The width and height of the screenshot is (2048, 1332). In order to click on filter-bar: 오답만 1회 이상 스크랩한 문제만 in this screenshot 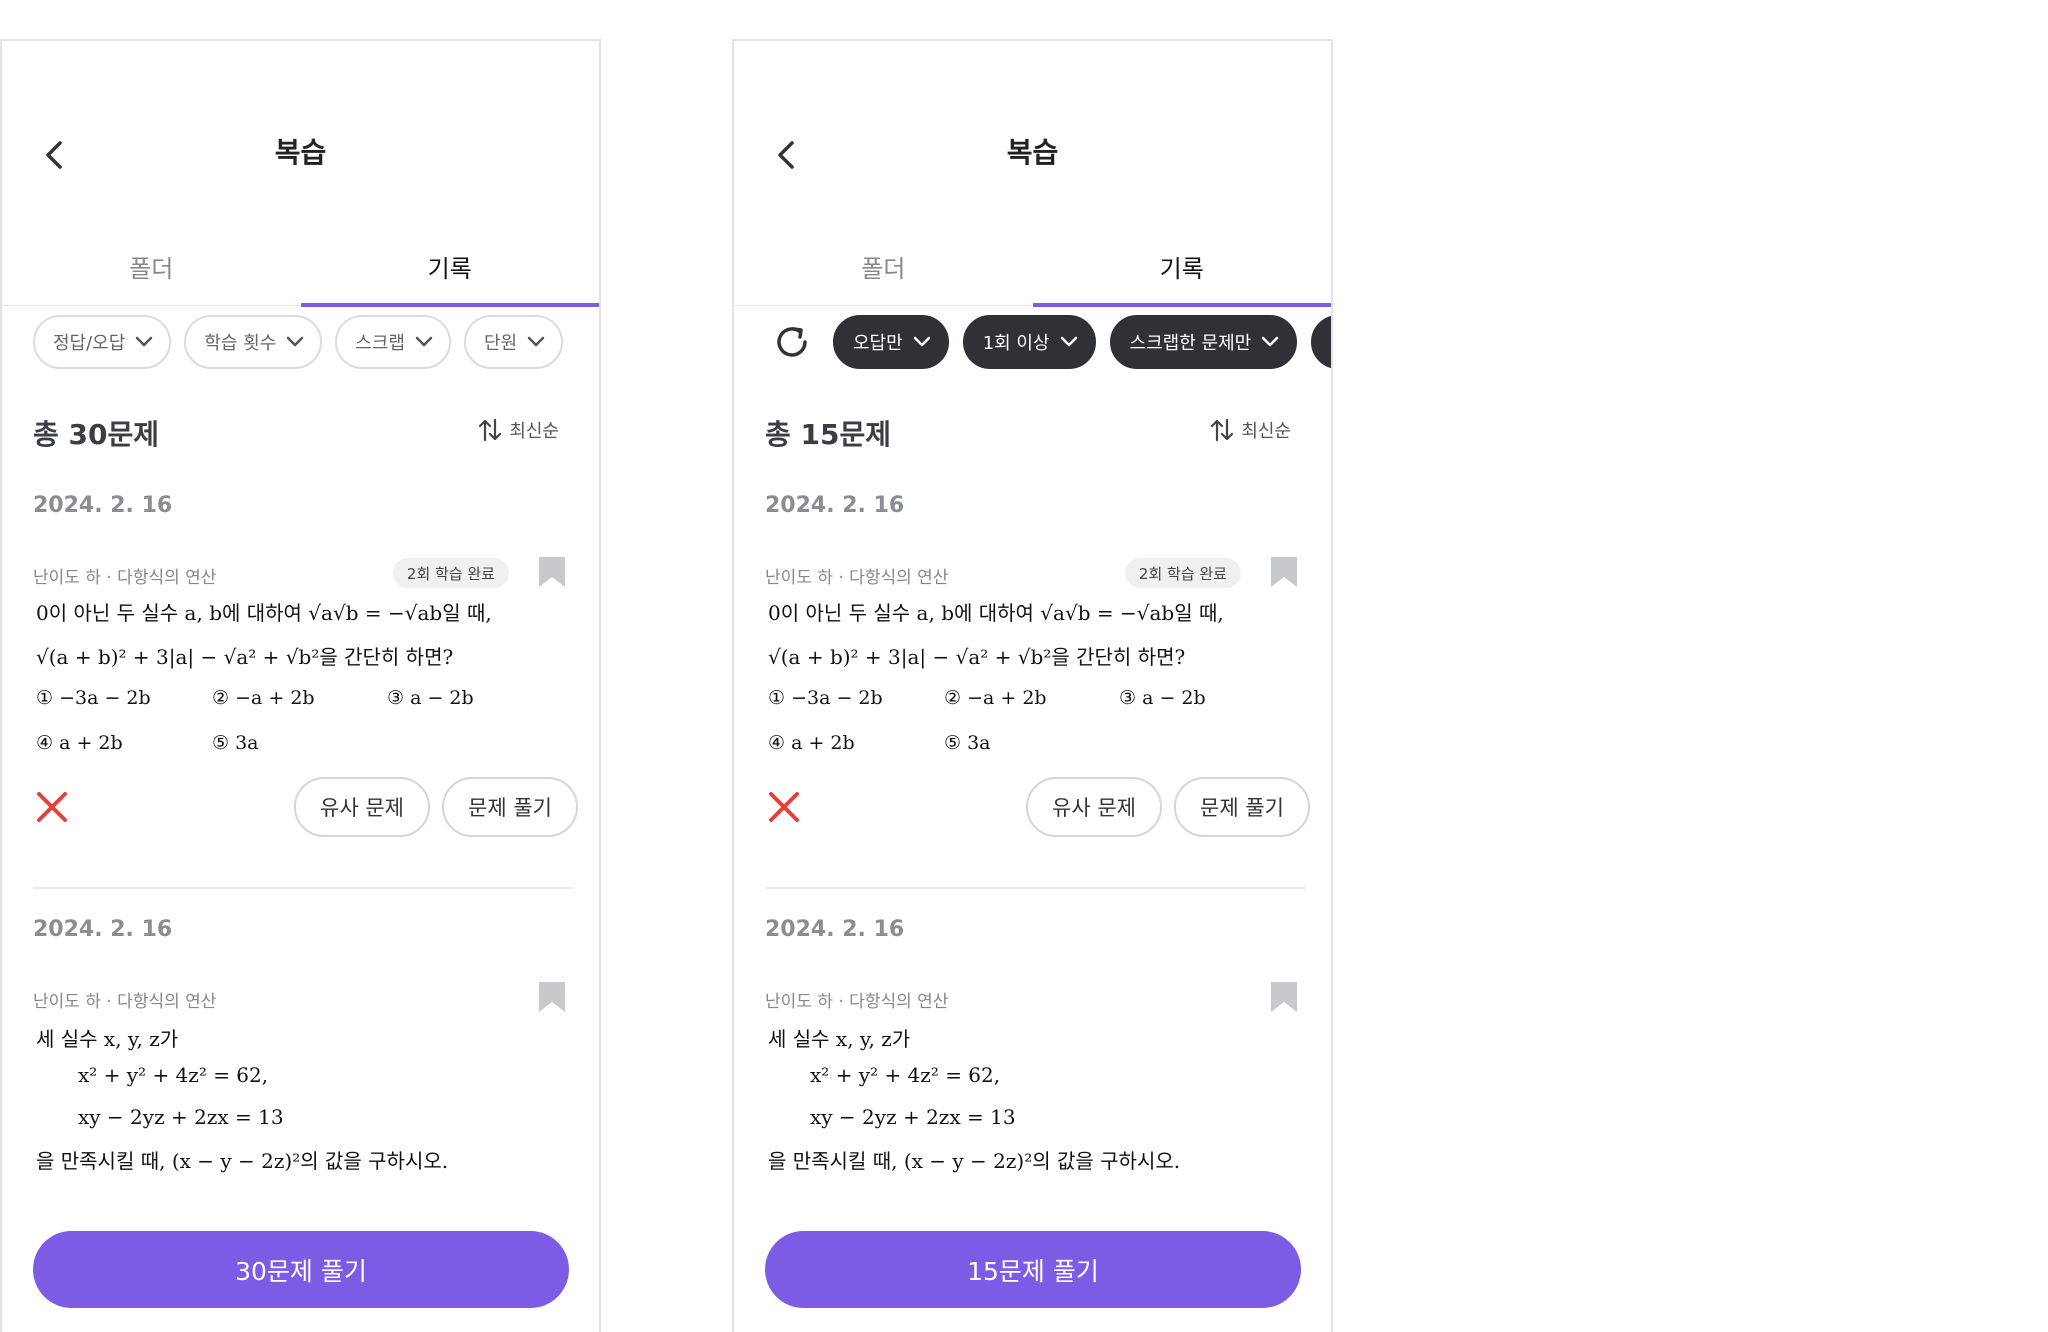, I will do `click(1048, 343)`.